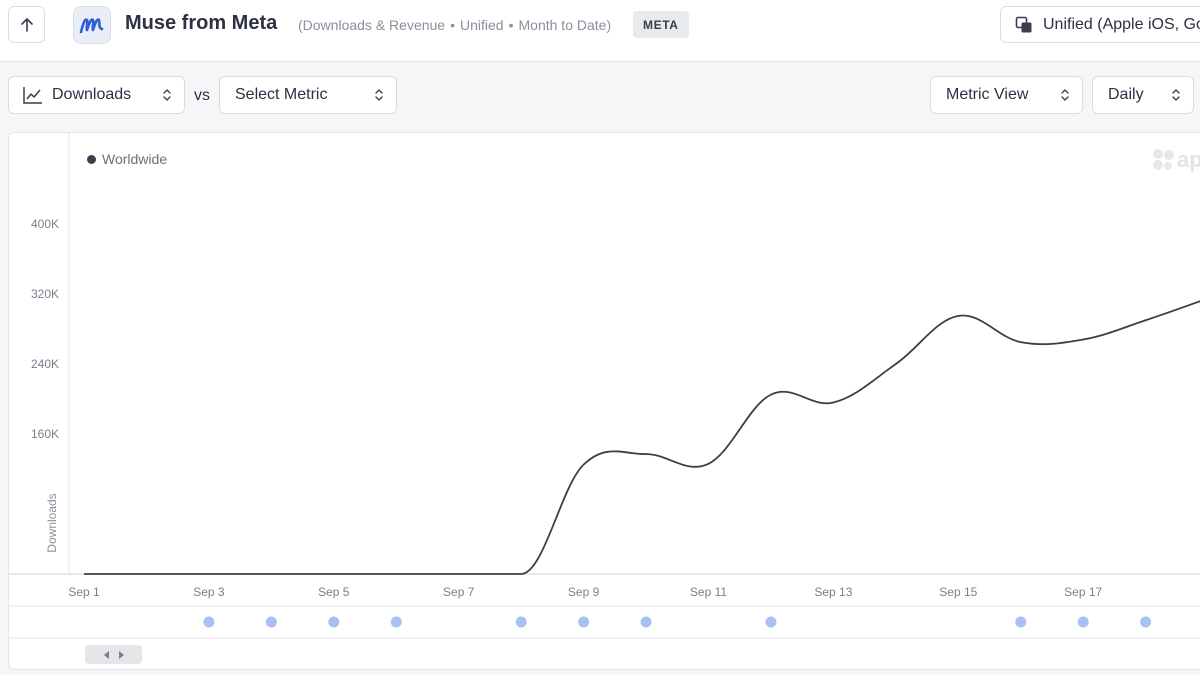 The height and width of the screenshot is (675, 1200). I want to click on primary-metric-select: Downloads, so click(96, 95).